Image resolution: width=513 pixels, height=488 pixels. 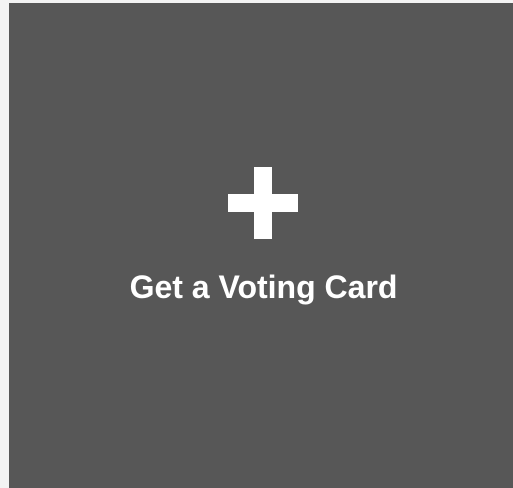 I want to click on plus-icon, so click(x=263, y=203).